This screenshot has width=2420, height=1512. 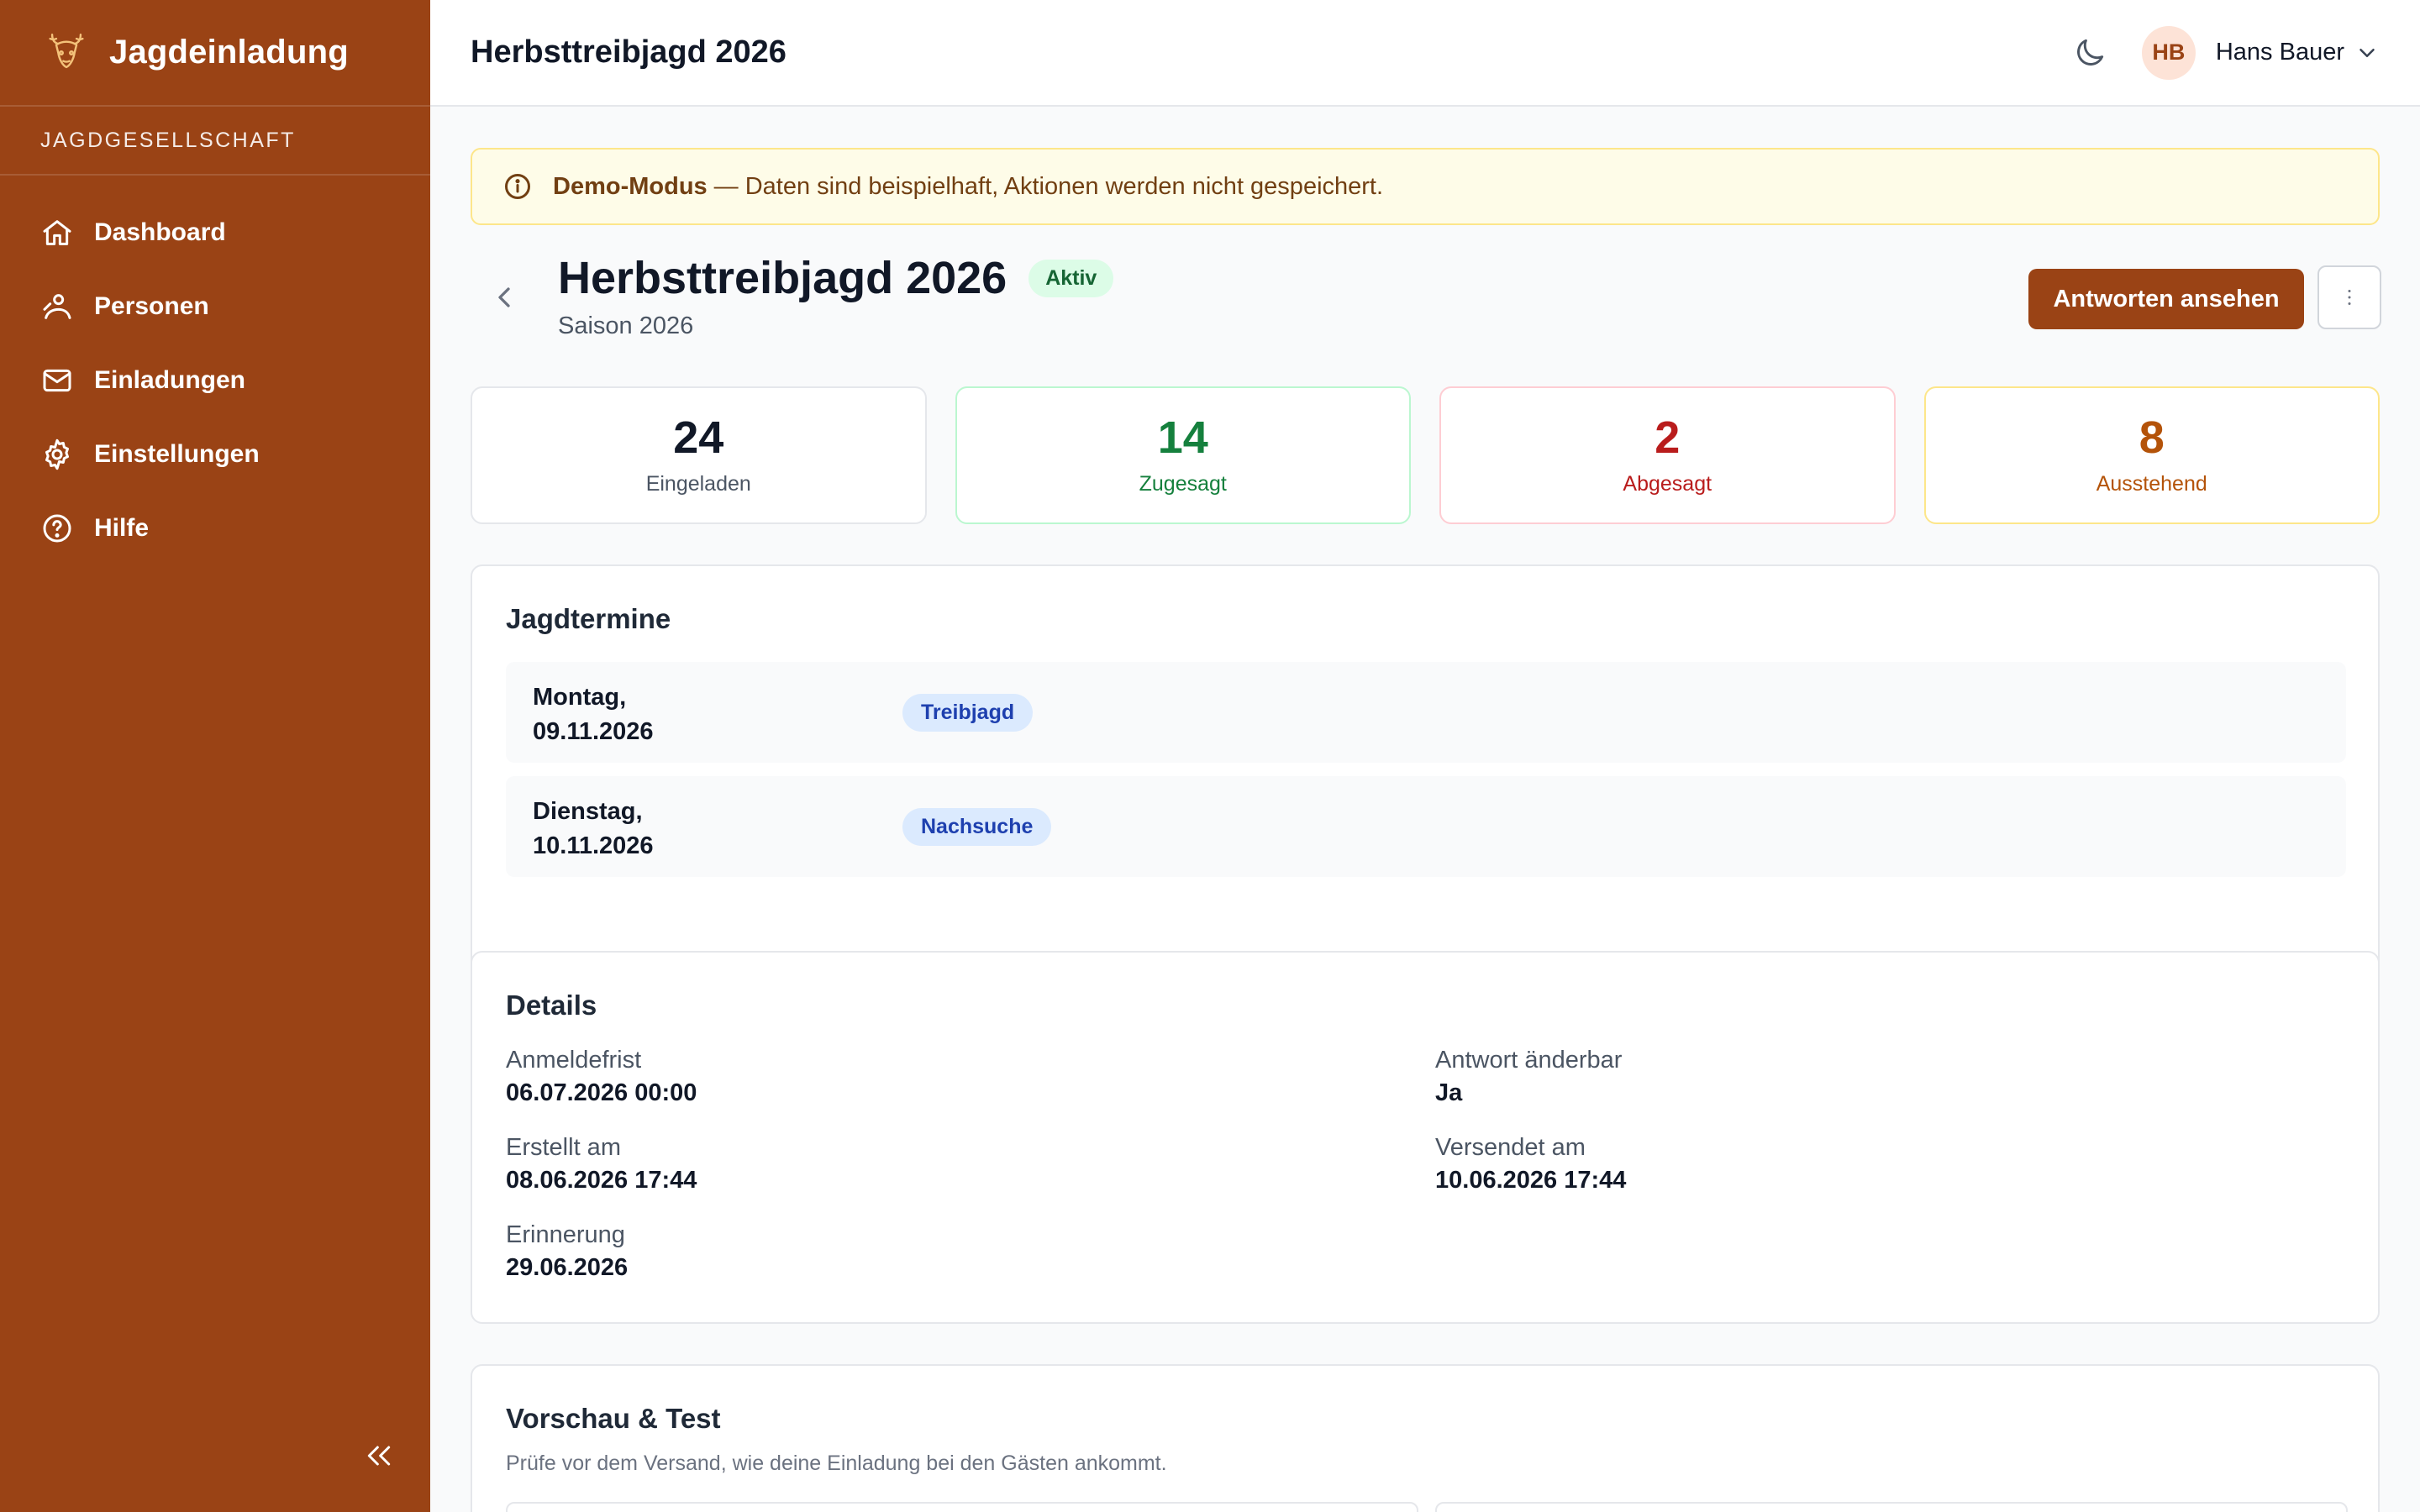 I want to click on sidebar-item-label: Dashboard, so click(x=160, y=232).